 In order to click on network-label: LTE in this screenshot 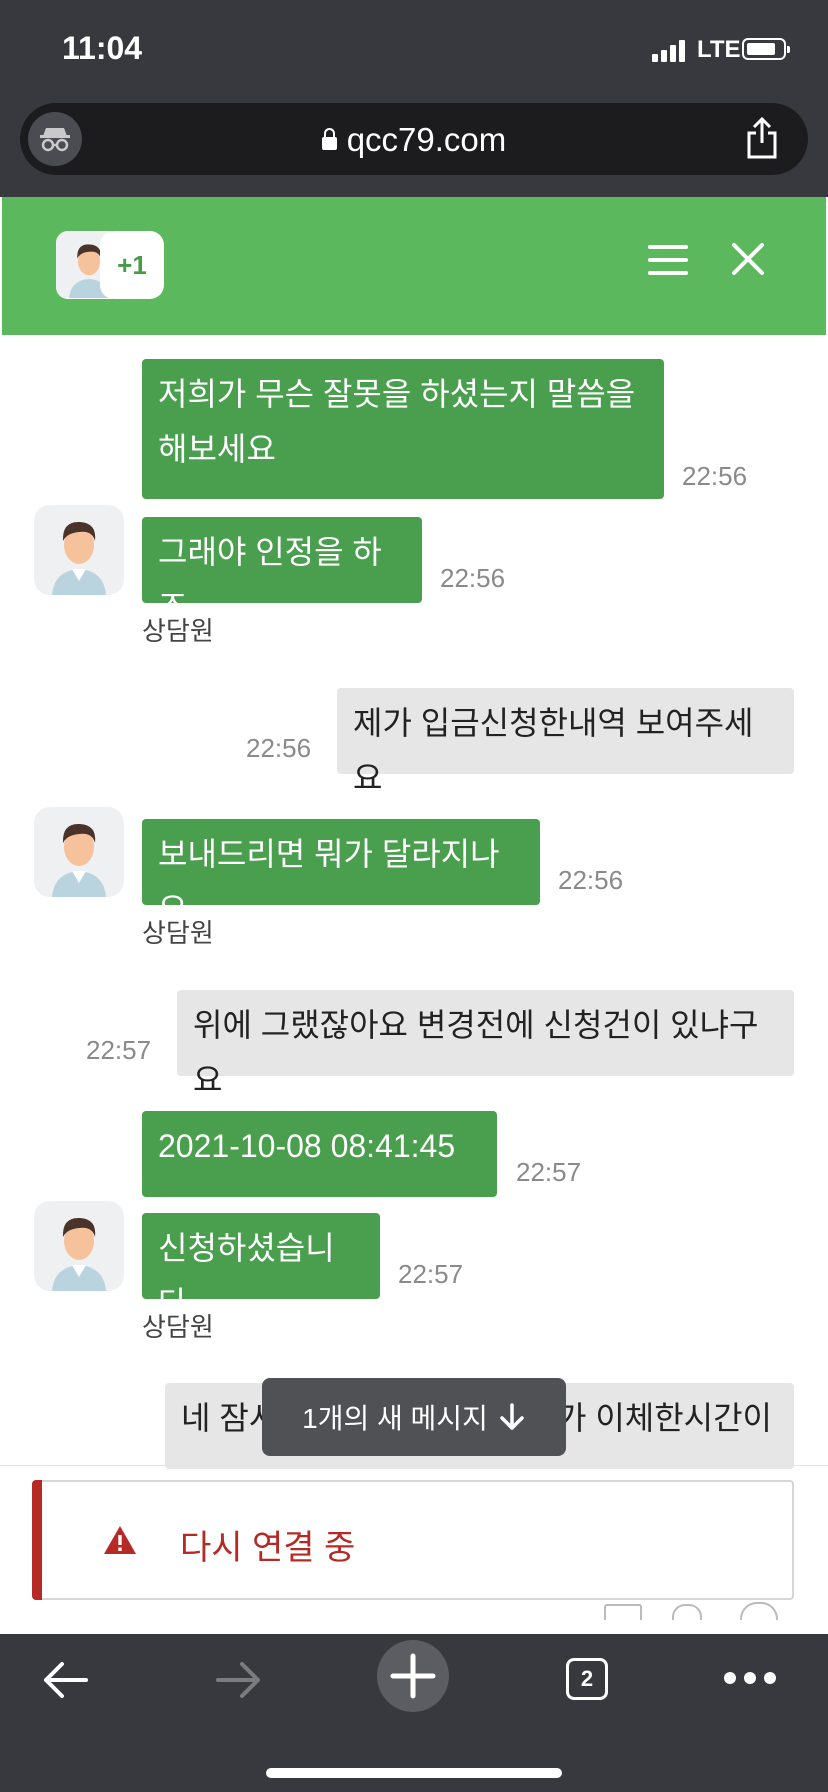, I will do `click(719, 49)`.